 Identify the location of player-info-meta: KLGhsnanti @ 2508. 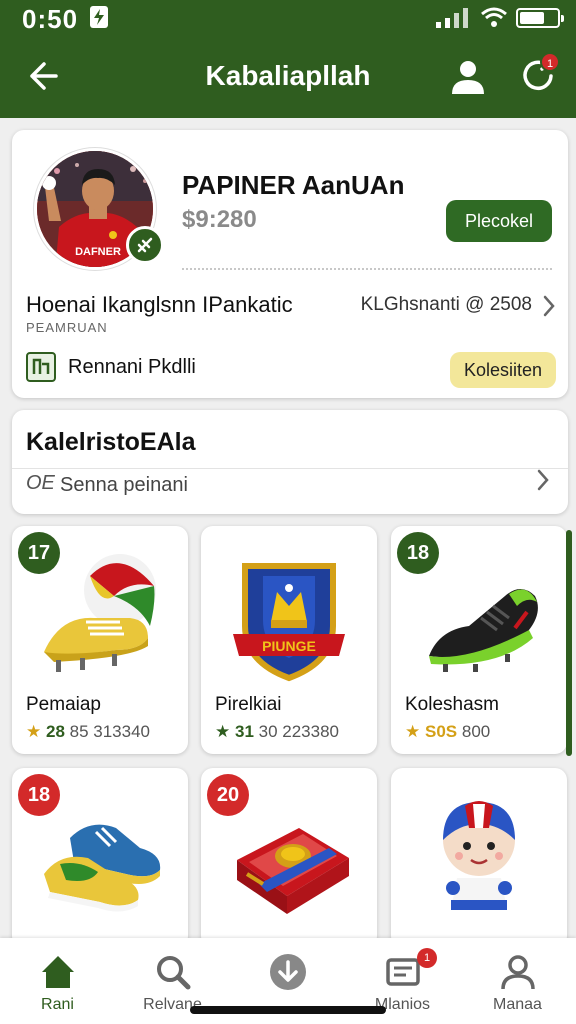
(446, 304).